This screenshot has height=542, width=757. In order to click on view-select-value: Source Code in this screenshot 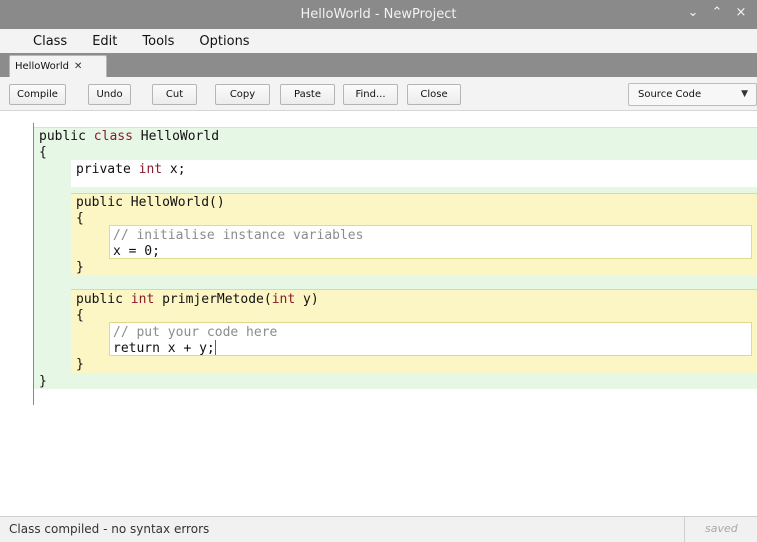, I will do `click(670, 94)`.